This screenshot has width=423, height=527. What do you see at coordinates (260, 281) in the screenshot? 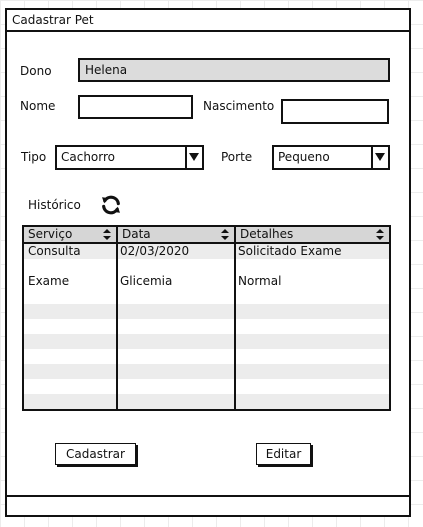
I see `table-cell: Normal` at bounding box center [260, 281].